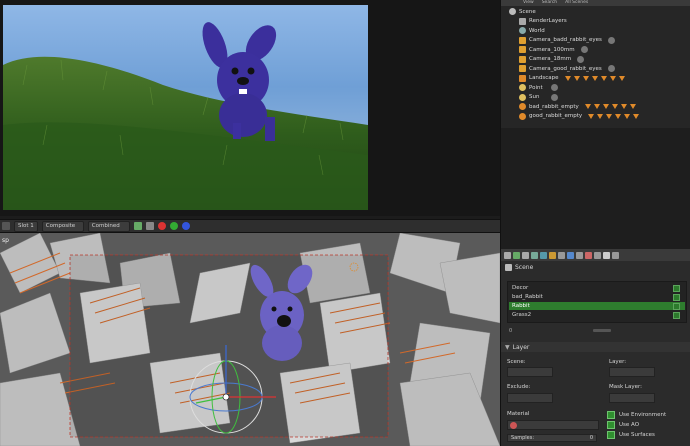  I want to click on particle-icon, so click(576, 78).